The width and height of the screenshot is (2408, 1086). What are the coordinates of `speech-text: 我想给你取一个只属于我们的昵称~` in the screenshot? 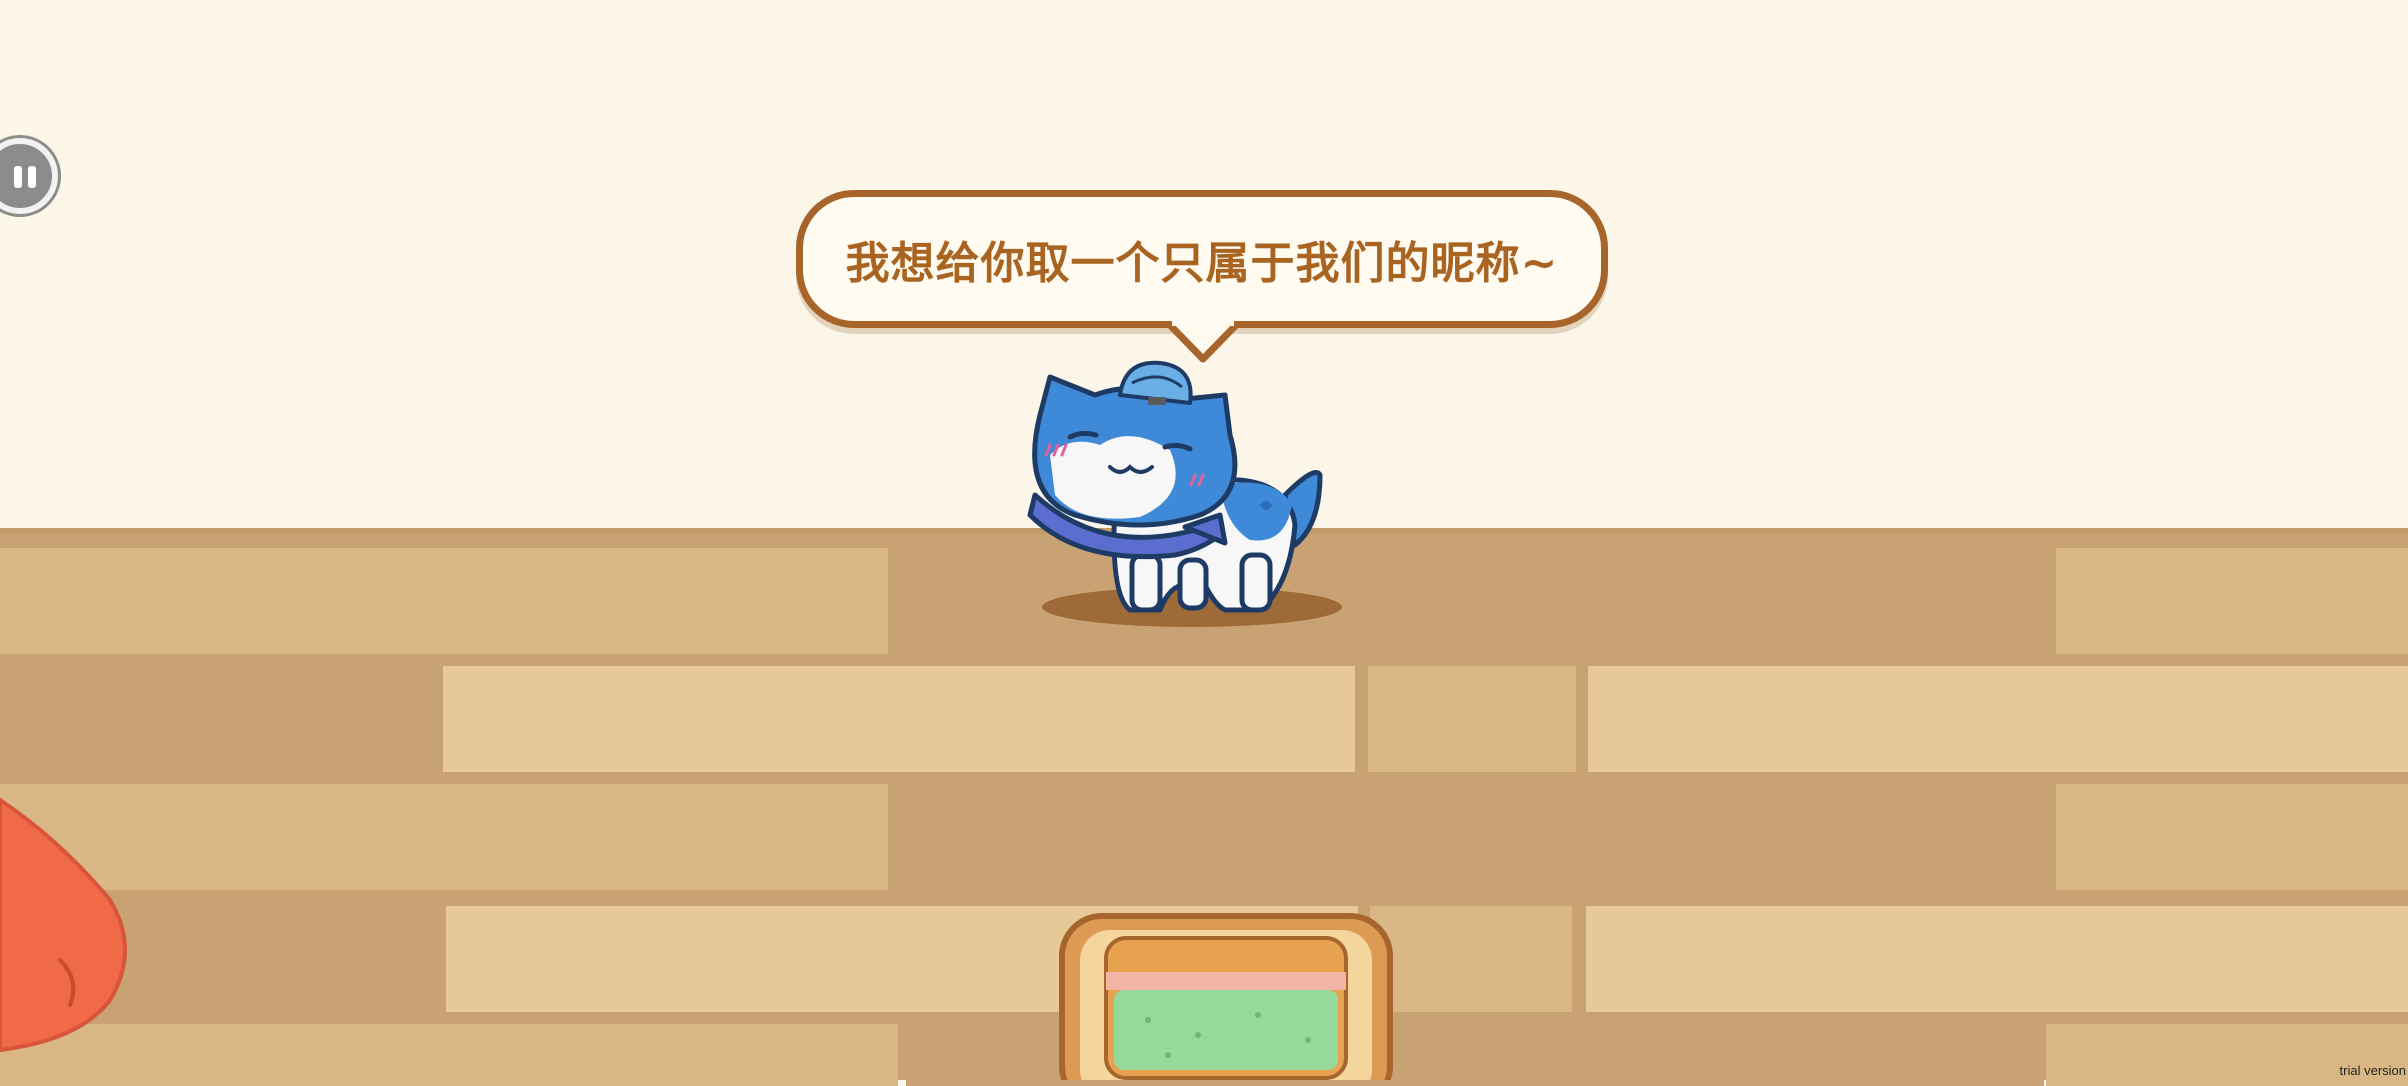 It's located at (1202, 263).